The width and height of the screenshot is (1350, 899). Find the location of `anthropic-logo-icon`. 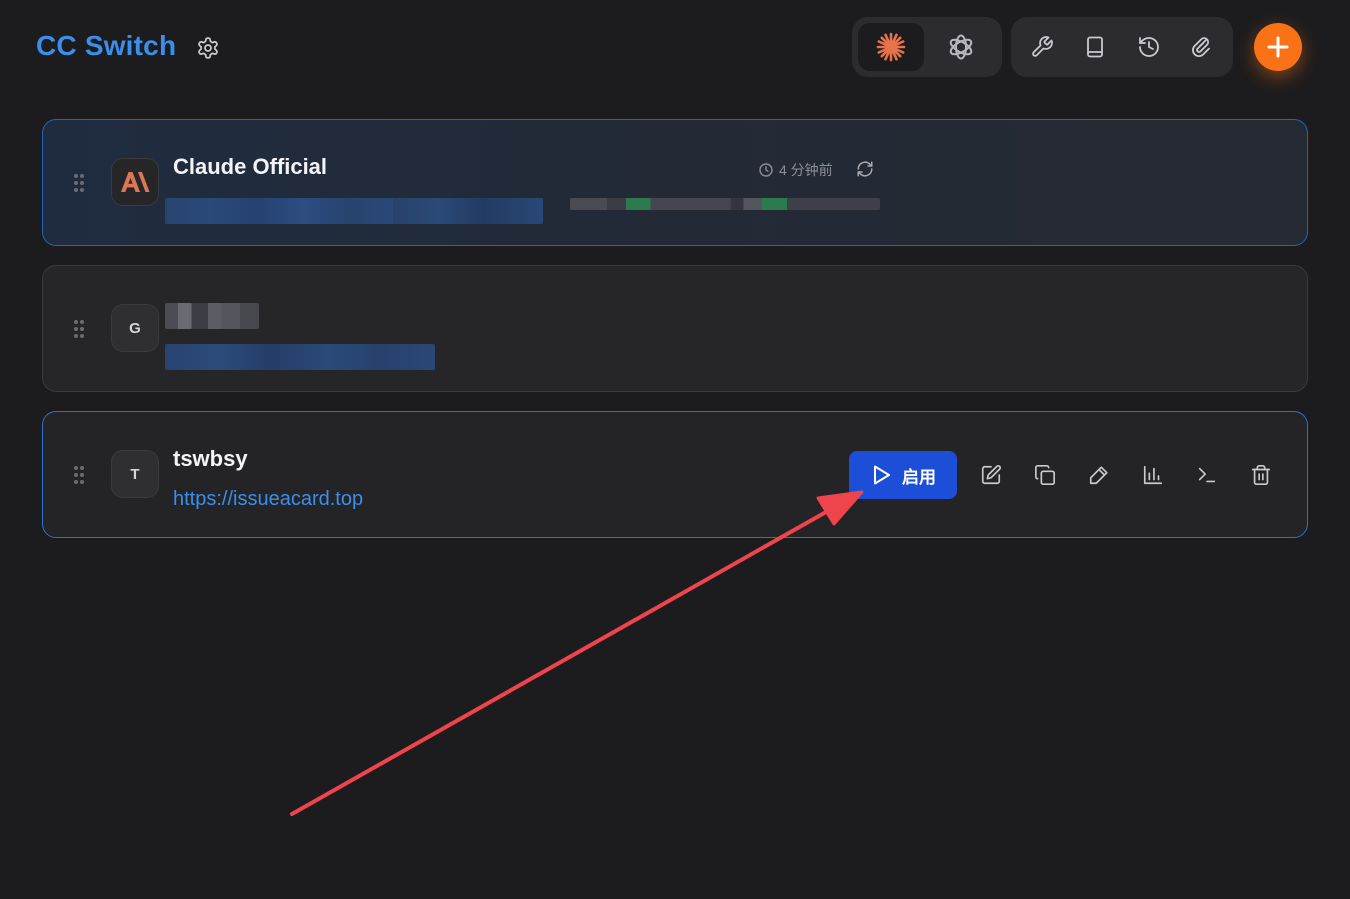

anthropic-logo-icon is located at coordinates (135, 182).